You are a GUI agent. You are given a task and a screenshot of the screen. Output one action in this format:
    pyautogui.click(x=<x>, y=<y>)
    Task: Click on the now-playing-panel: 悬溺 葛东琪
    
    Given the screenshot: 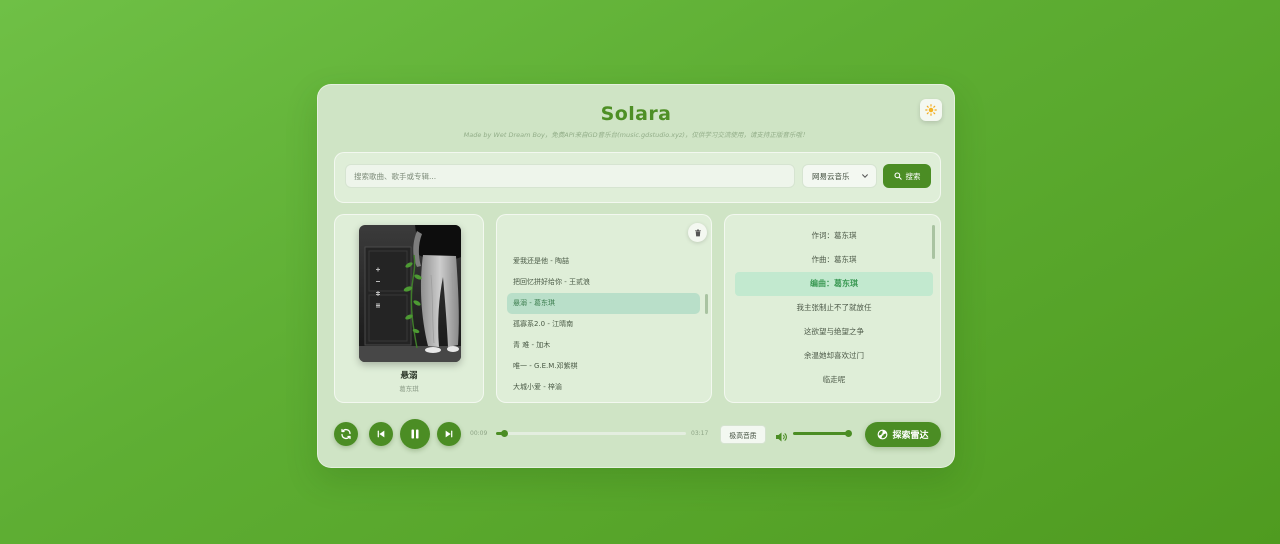 What is the action you would take?
    pyautogui.click(x=409, y=308)
    